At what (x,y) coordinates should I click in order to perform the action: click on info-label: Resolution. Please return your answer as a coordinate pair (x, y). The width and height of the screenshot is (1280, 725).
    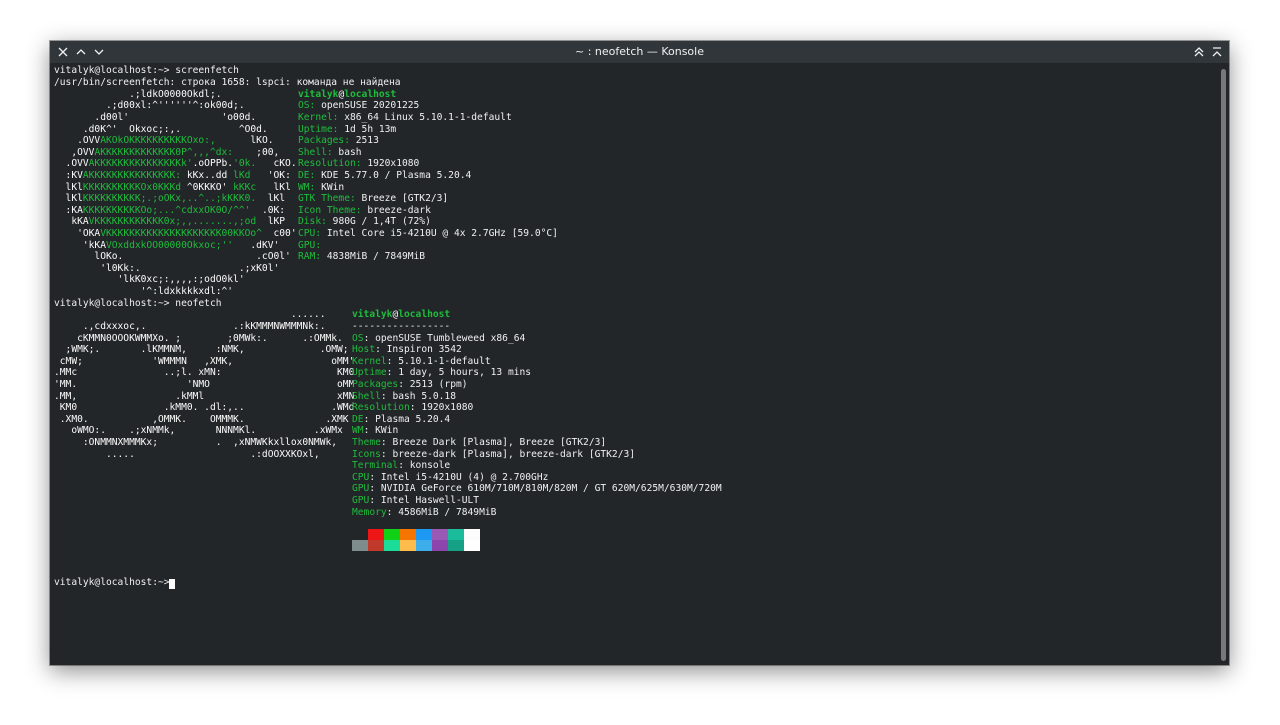
    Looking at the image, I should click on (381, 407).